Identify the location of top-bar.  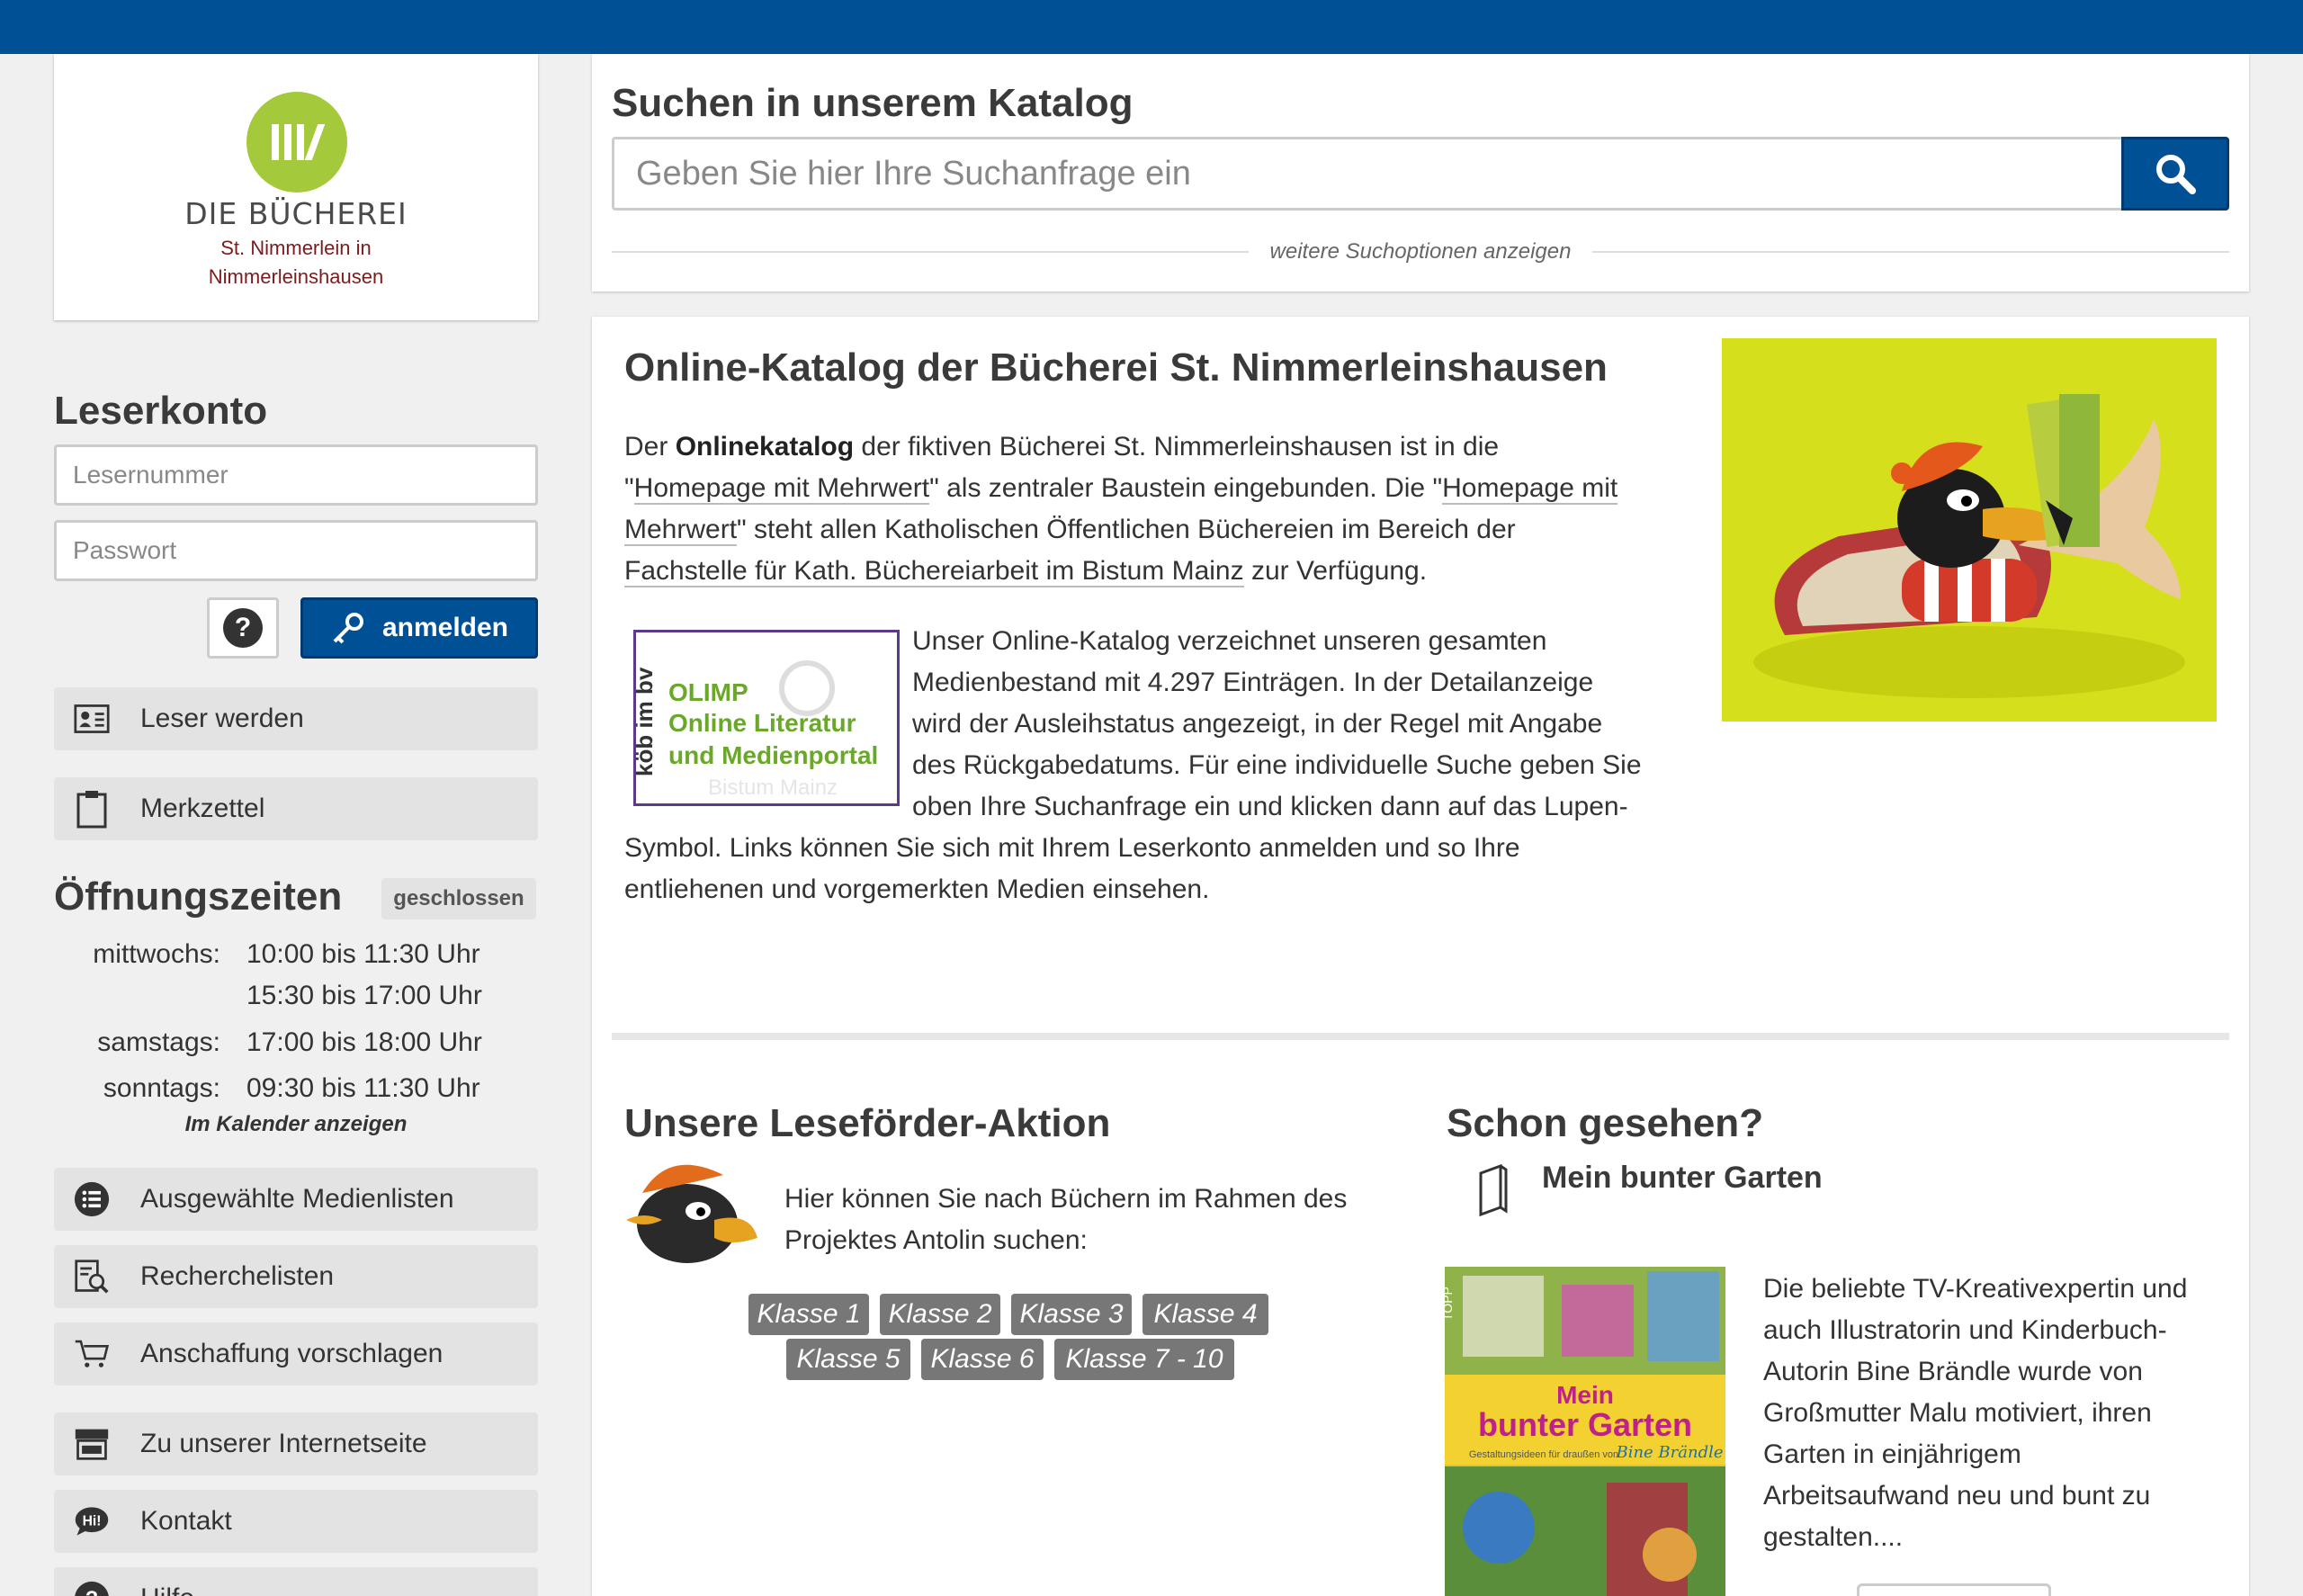
(1151, 27).